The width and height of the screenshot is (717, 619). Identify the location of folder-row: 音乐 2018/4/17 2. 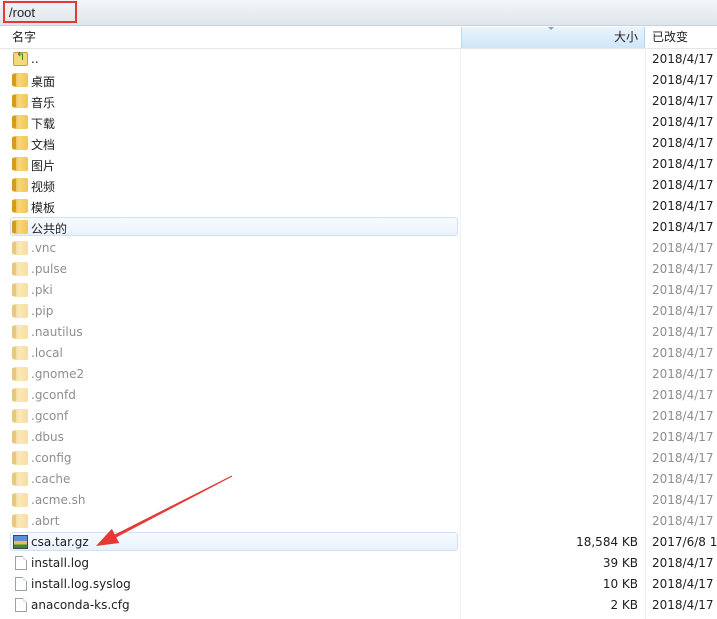
(358, 101).